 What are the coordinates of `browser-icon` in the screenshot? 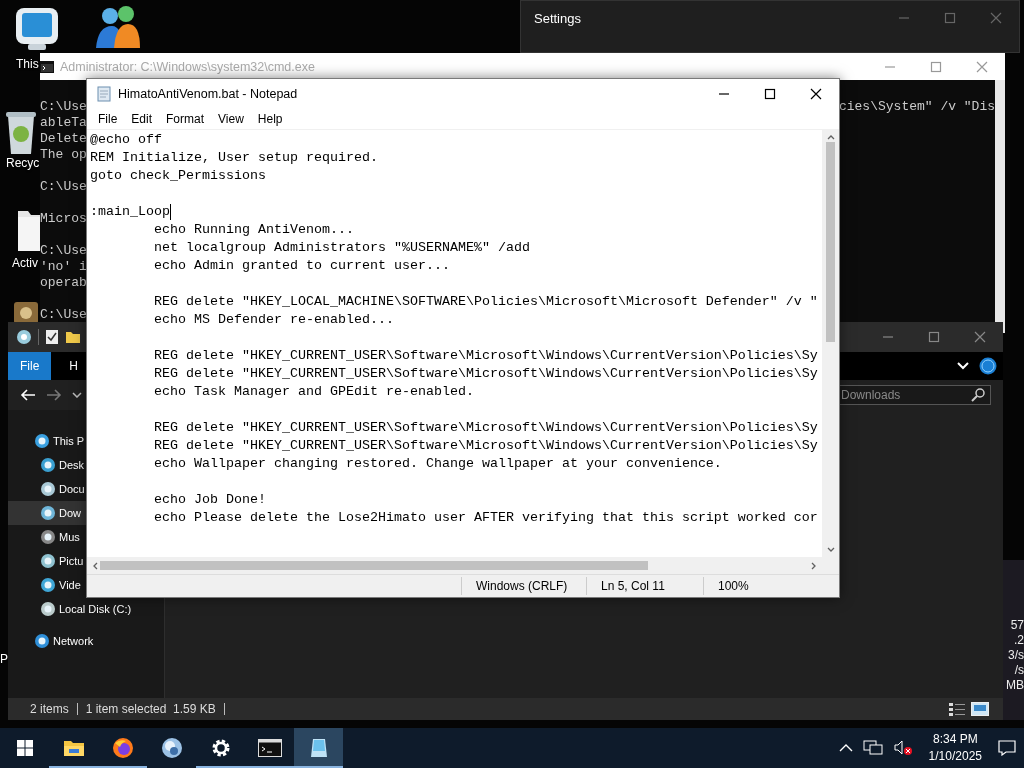 It's located at (122, 748).